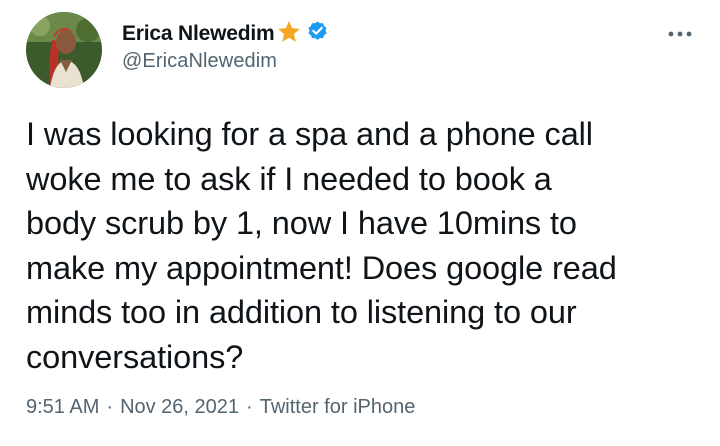  I want to click on avatar-image, so click(64, 50).